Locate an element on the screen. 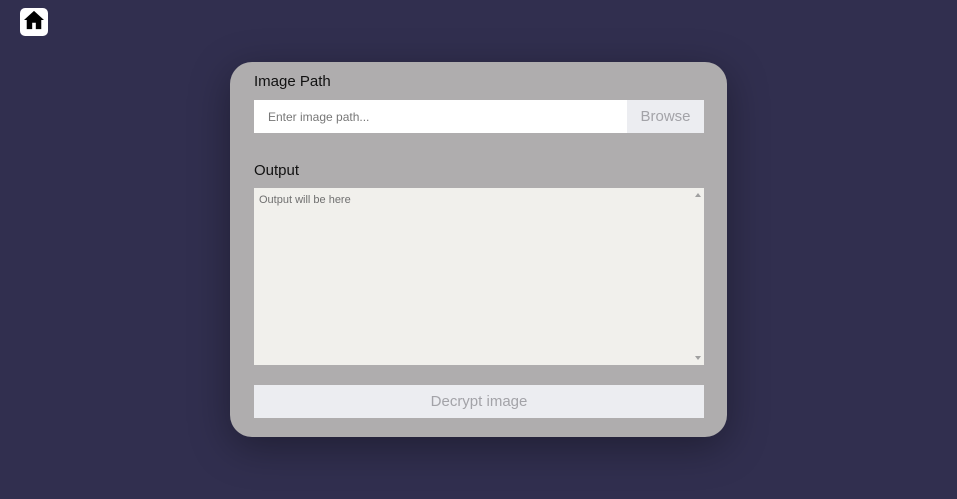 The width and height of the screenshot is (957, 499). home-button is located at coordinates (34, 22).